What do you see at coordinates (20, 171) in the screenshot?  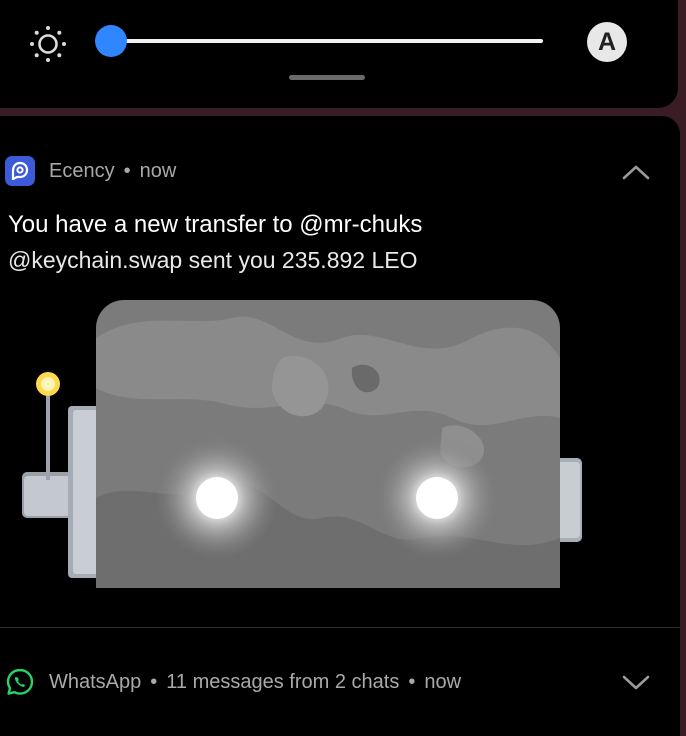 I see `ecency-app-icon` at bounding box center [20, 171].